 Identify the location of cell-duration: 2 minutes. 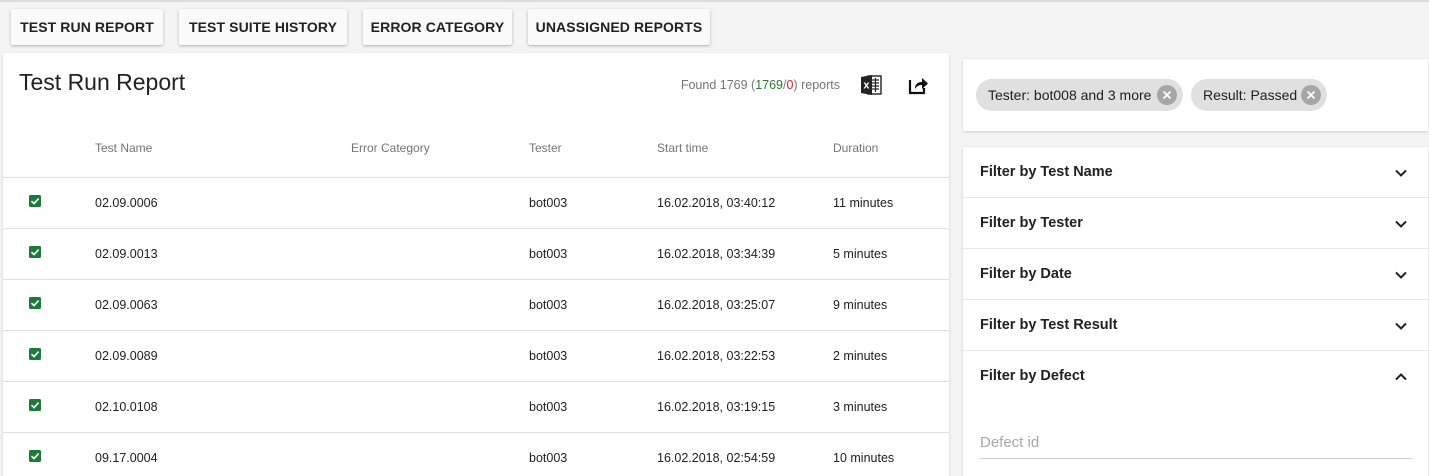
(860, 356).